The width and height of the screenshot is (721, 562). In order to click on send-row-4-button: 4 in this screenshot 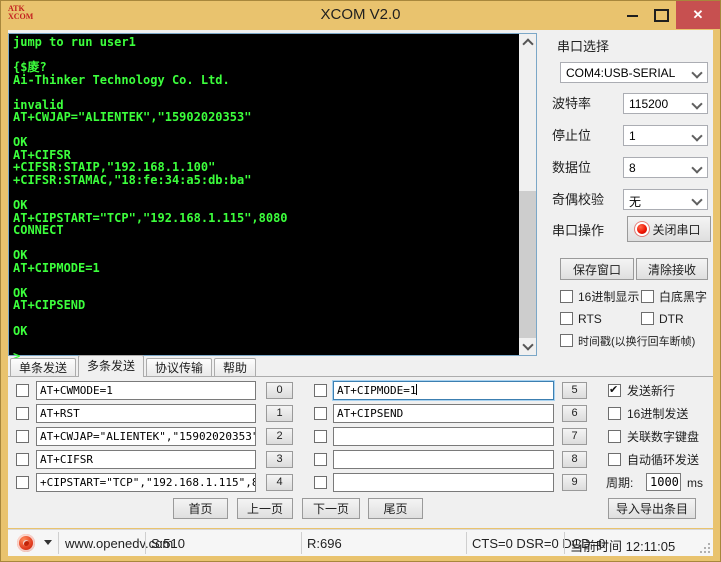, I will do `click(279, 482)`.